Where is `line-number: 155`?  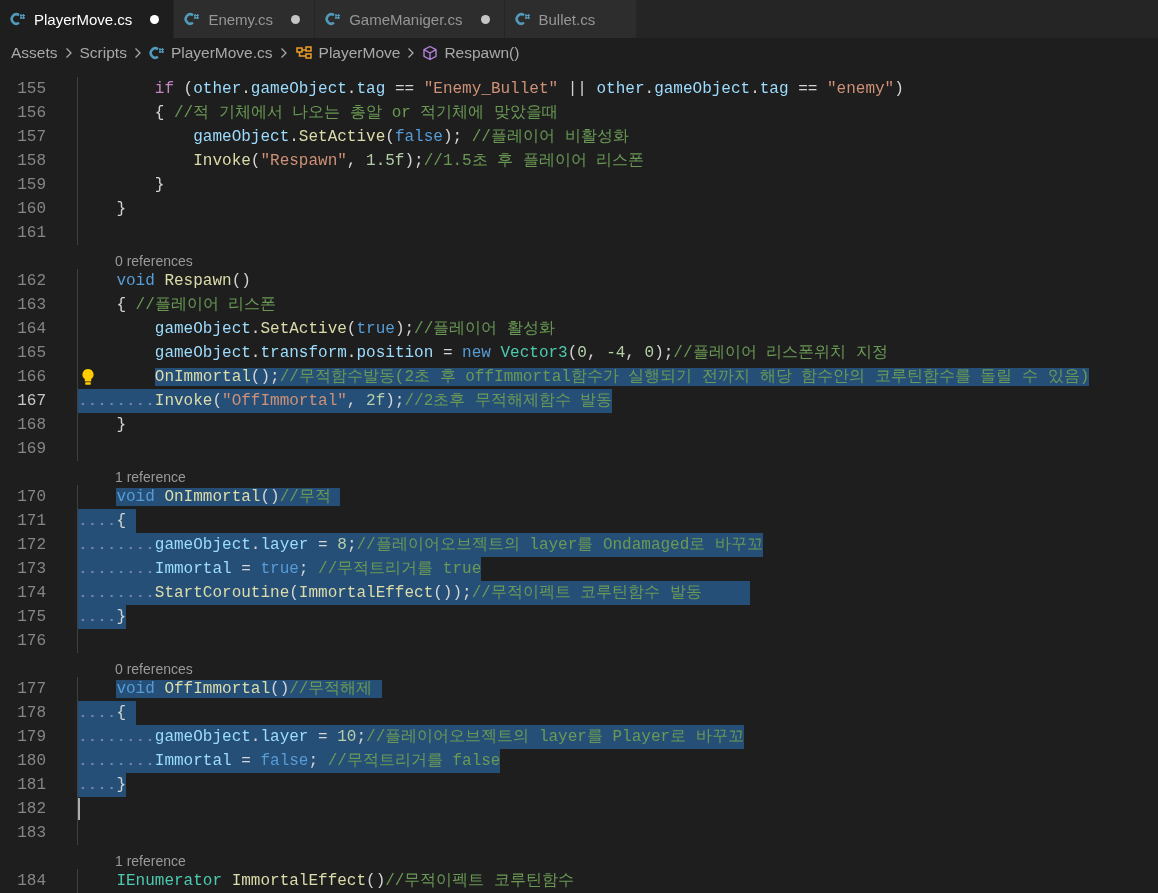 line-number: 155 is located at coordinates (31, 89).